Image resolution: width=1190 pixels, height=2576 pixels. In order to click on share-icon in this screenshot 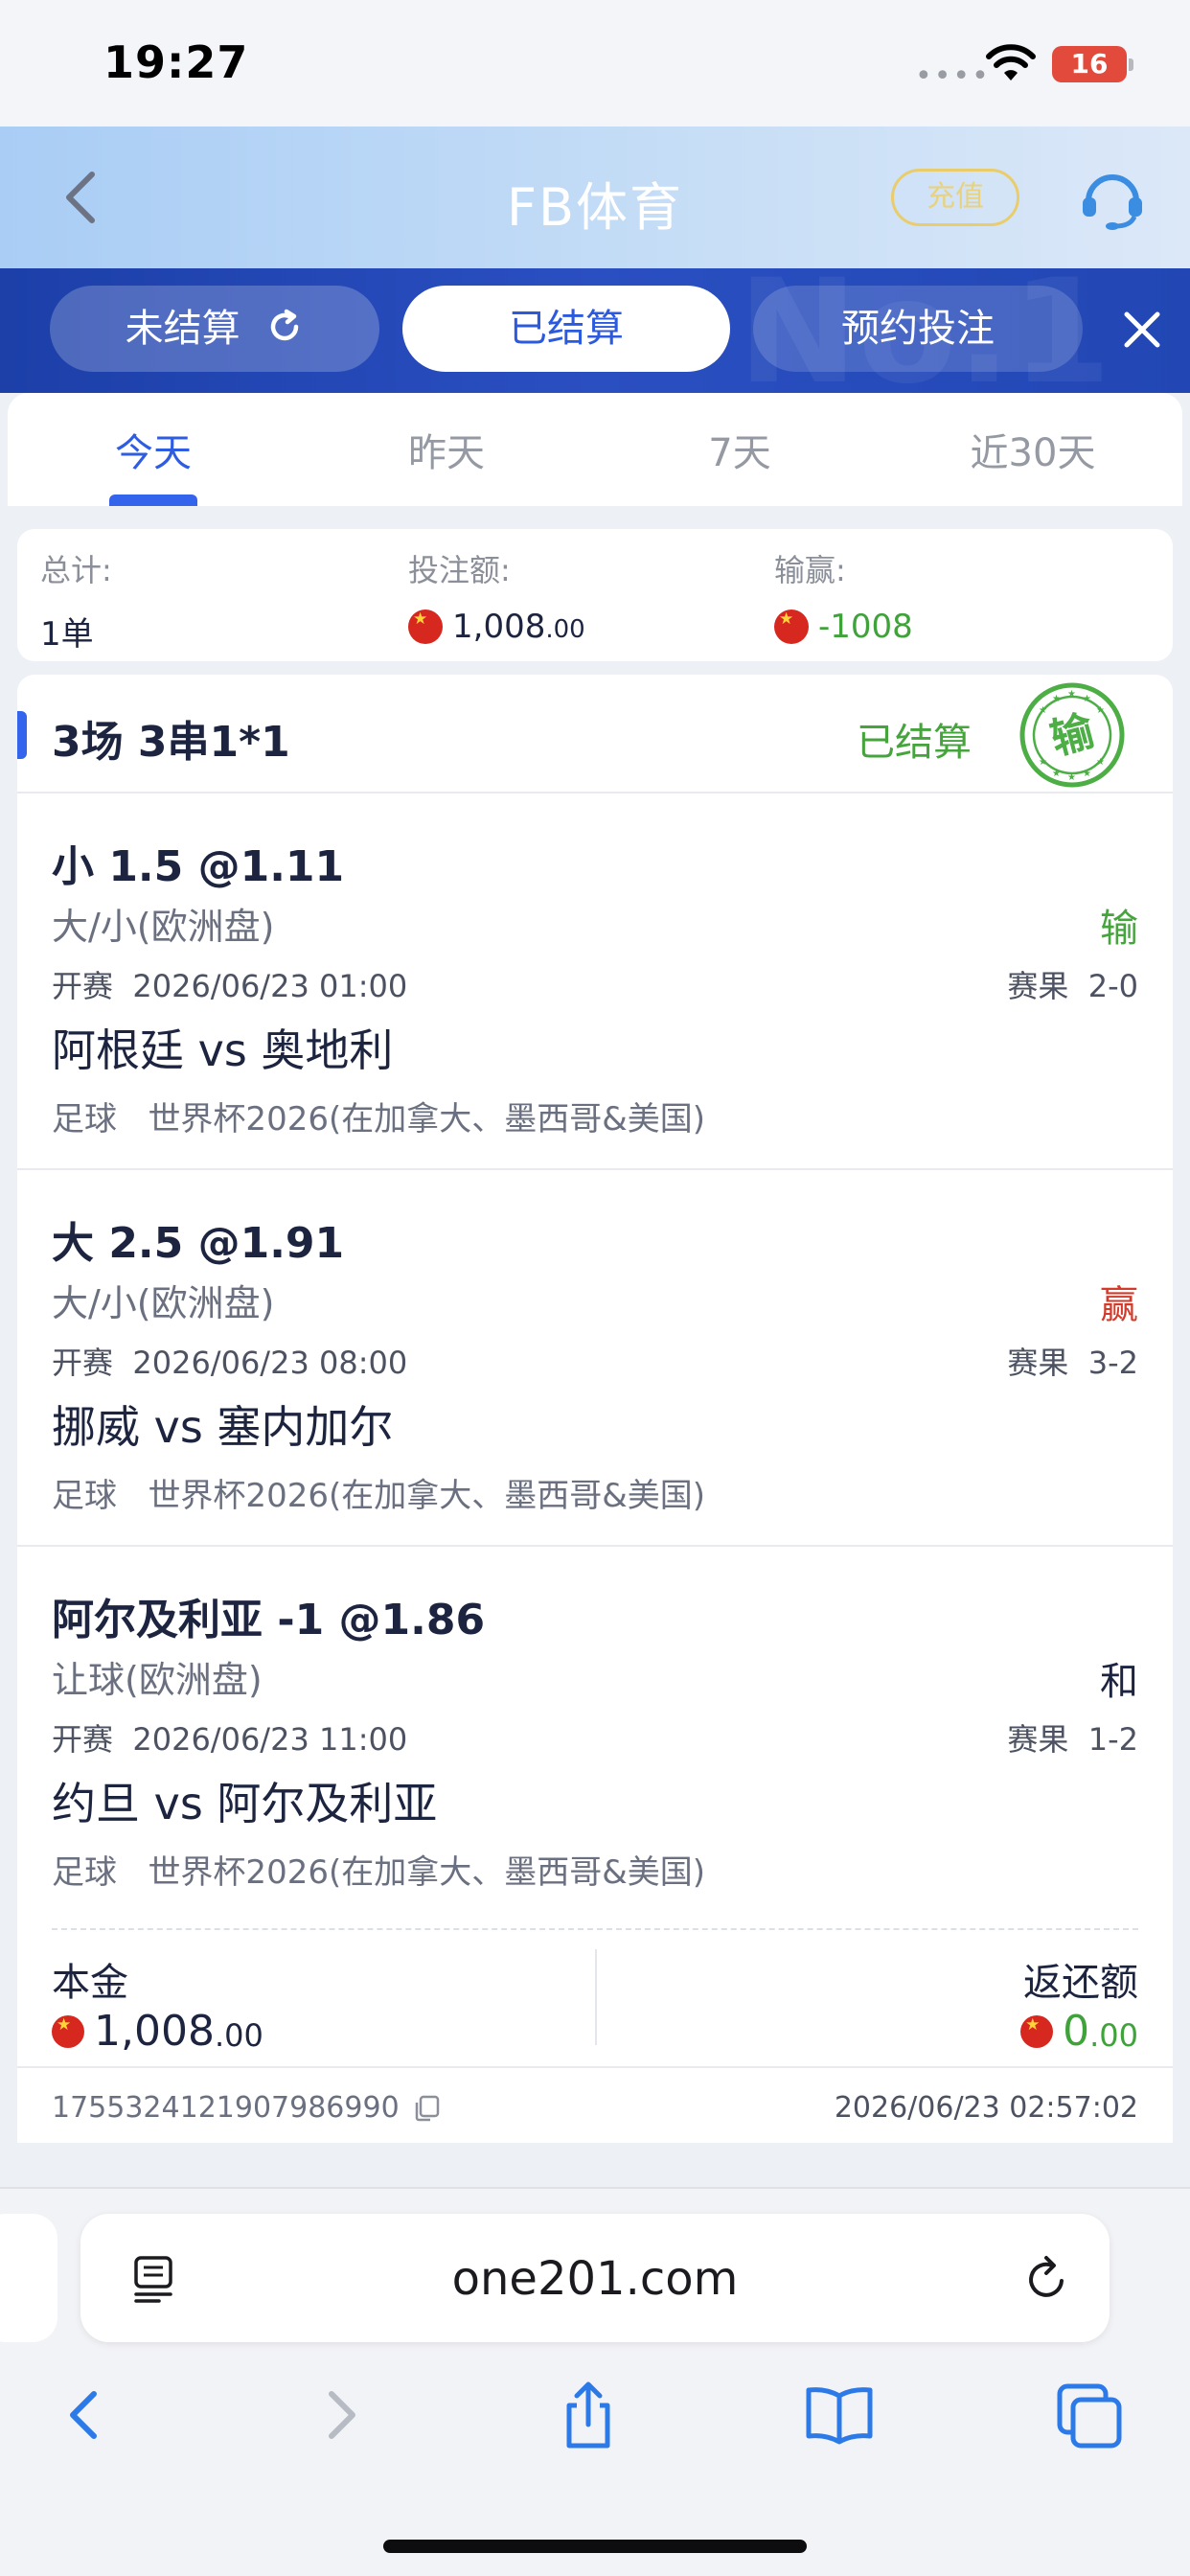, I will do `click(589, 2415)`.